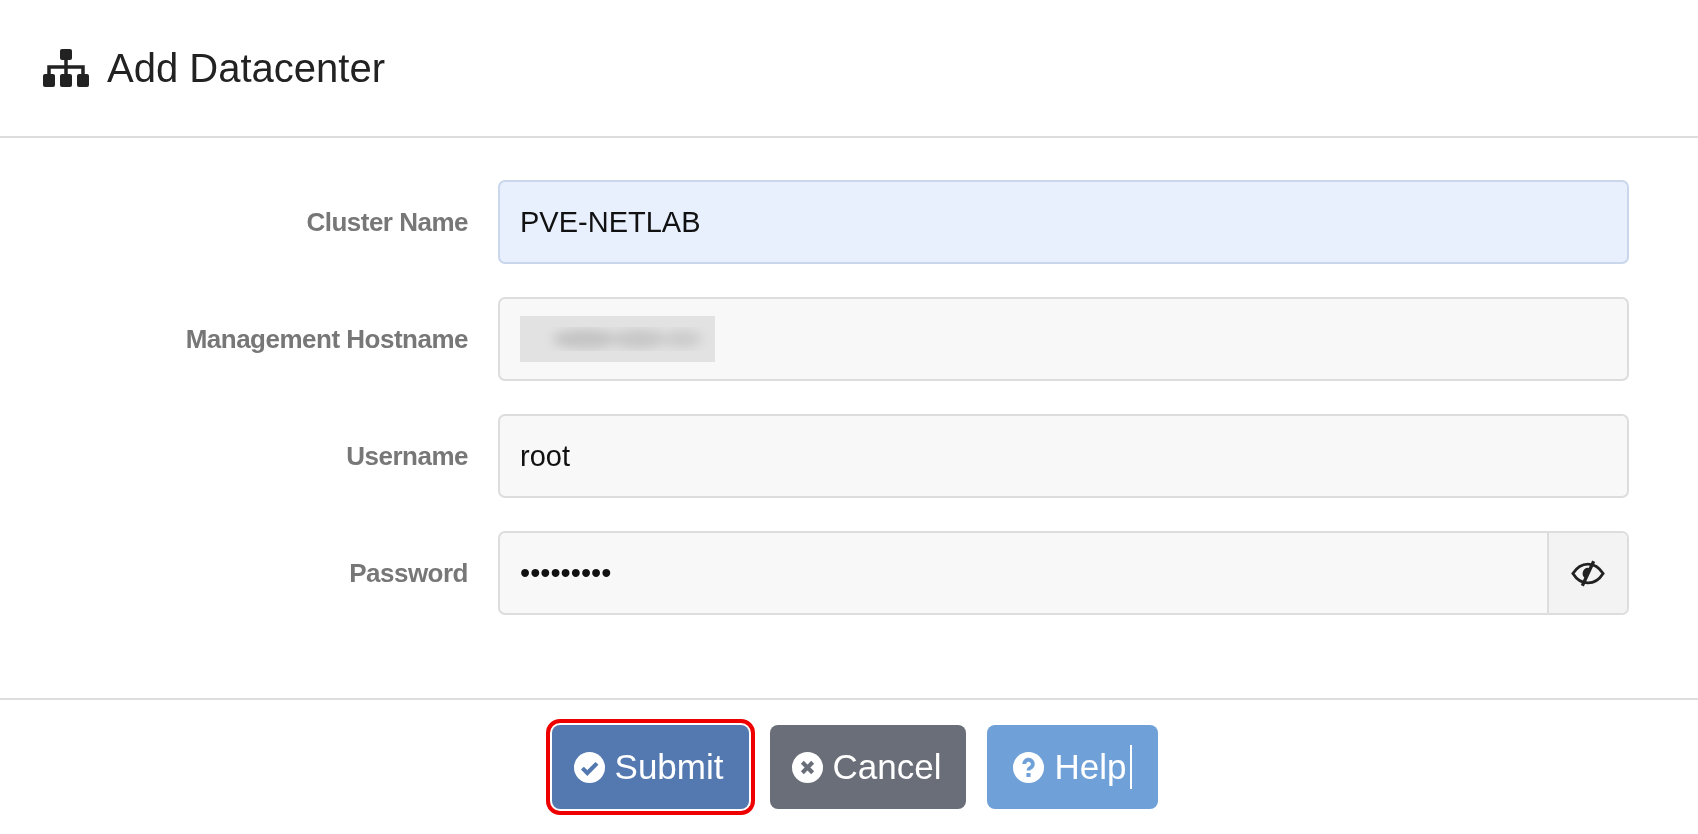 This screenshot has height=834, width=1698. I want to click on text-field: PVE-NETLAB, so click(1063, 222).